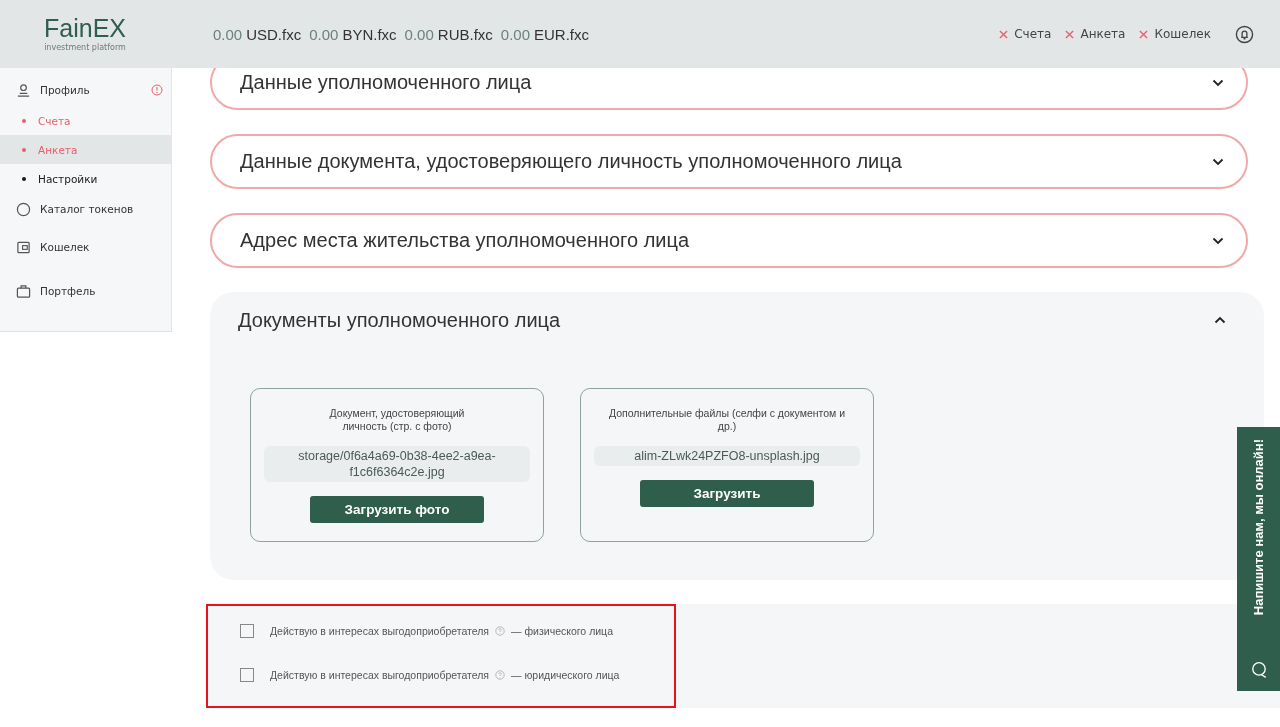 The image size is (1280, 727). What do you see at coordinates (58, 149) in the screenshot?
I see `subitem-label: Анкета` at bounding box center [58, 149].